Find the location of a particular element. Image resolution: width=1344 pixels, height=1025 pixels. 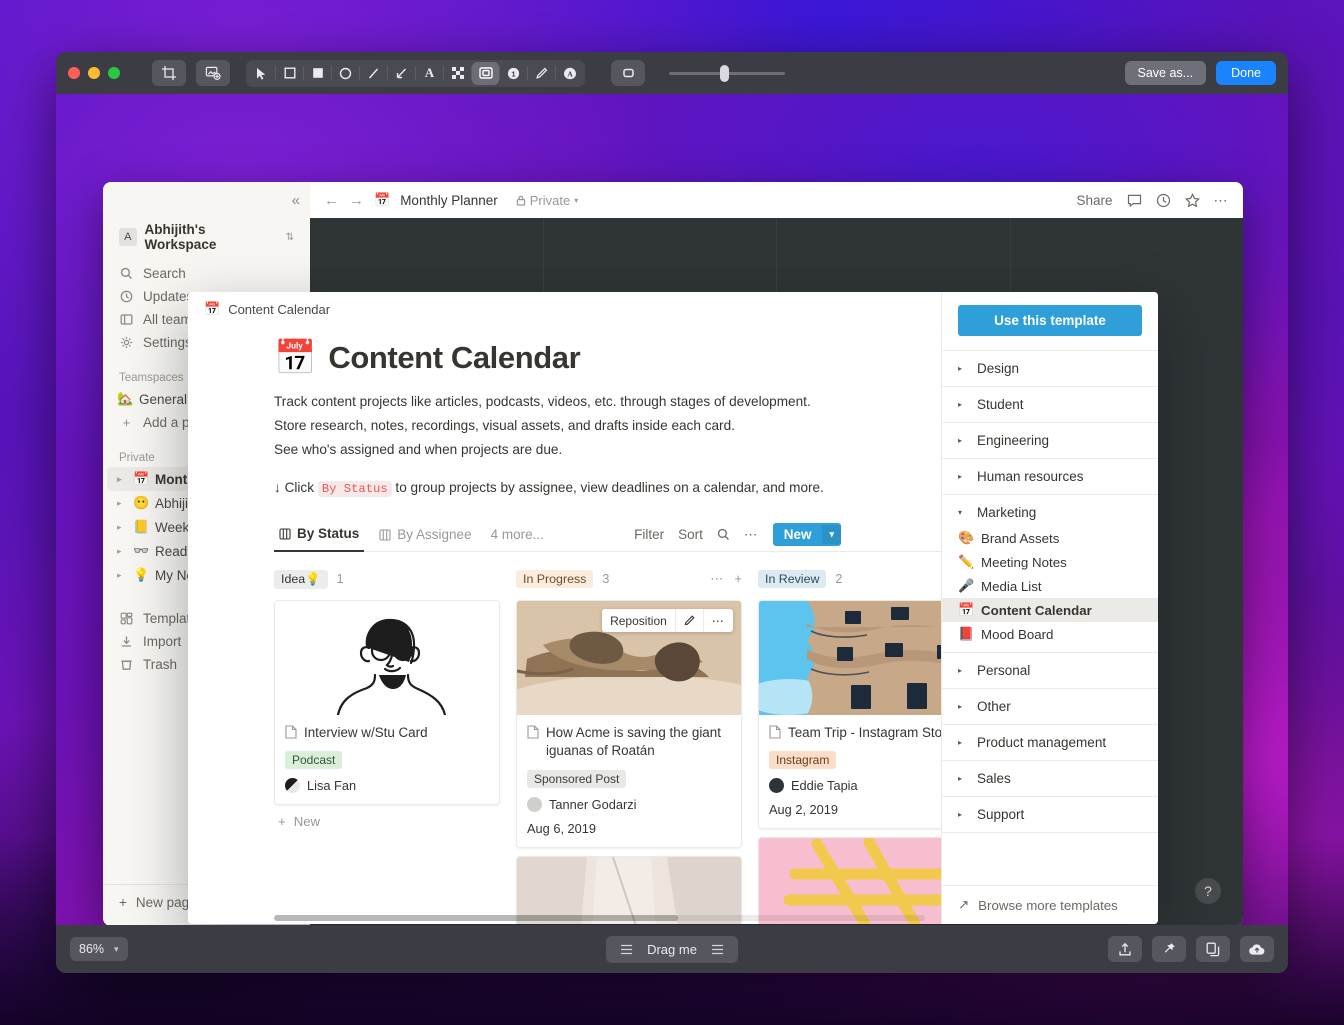

blur-text-tool: A is located at coordinates (569, 73).